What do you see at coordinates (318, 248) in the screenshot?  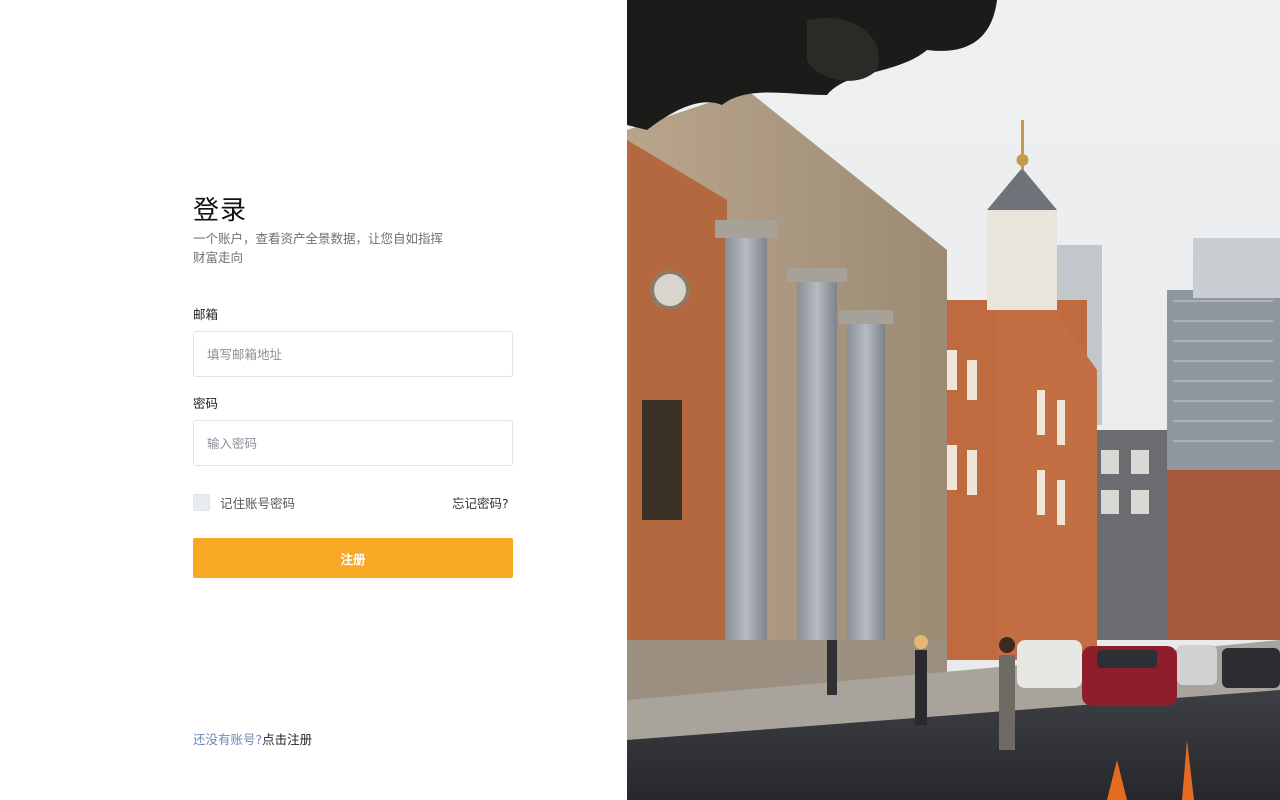 I see `page-subtitle: 一个账户，查看资产全景数据，让您自如指挥财富走向` at bounding box center [318, 248].